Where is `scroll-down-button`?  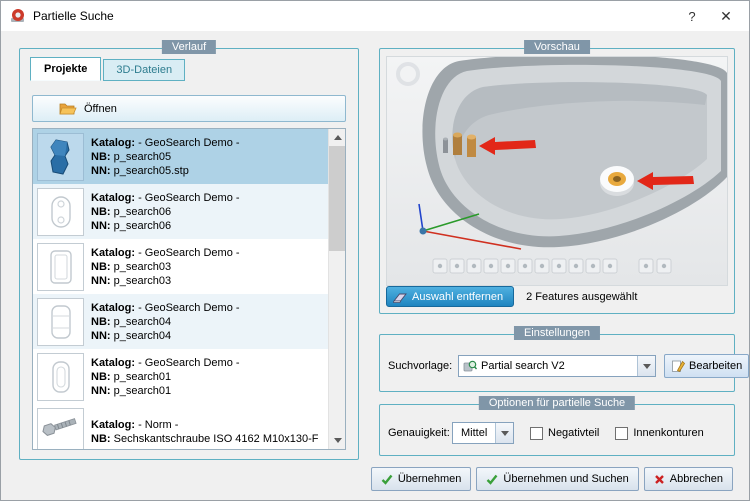
scroll-down-button is located at coordinates (337, 440).